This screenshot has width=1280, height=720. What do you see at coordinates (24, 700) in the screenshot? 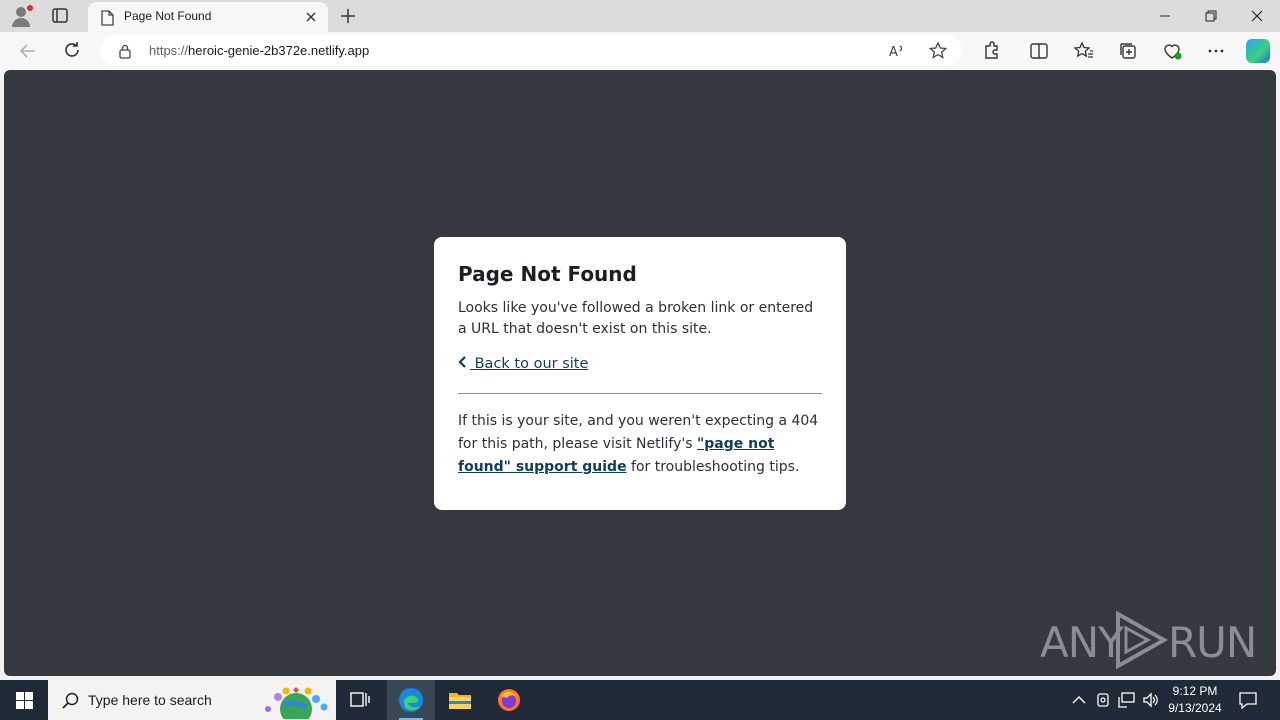
I see `windows-start-icon` at bounding box center [24, 700].